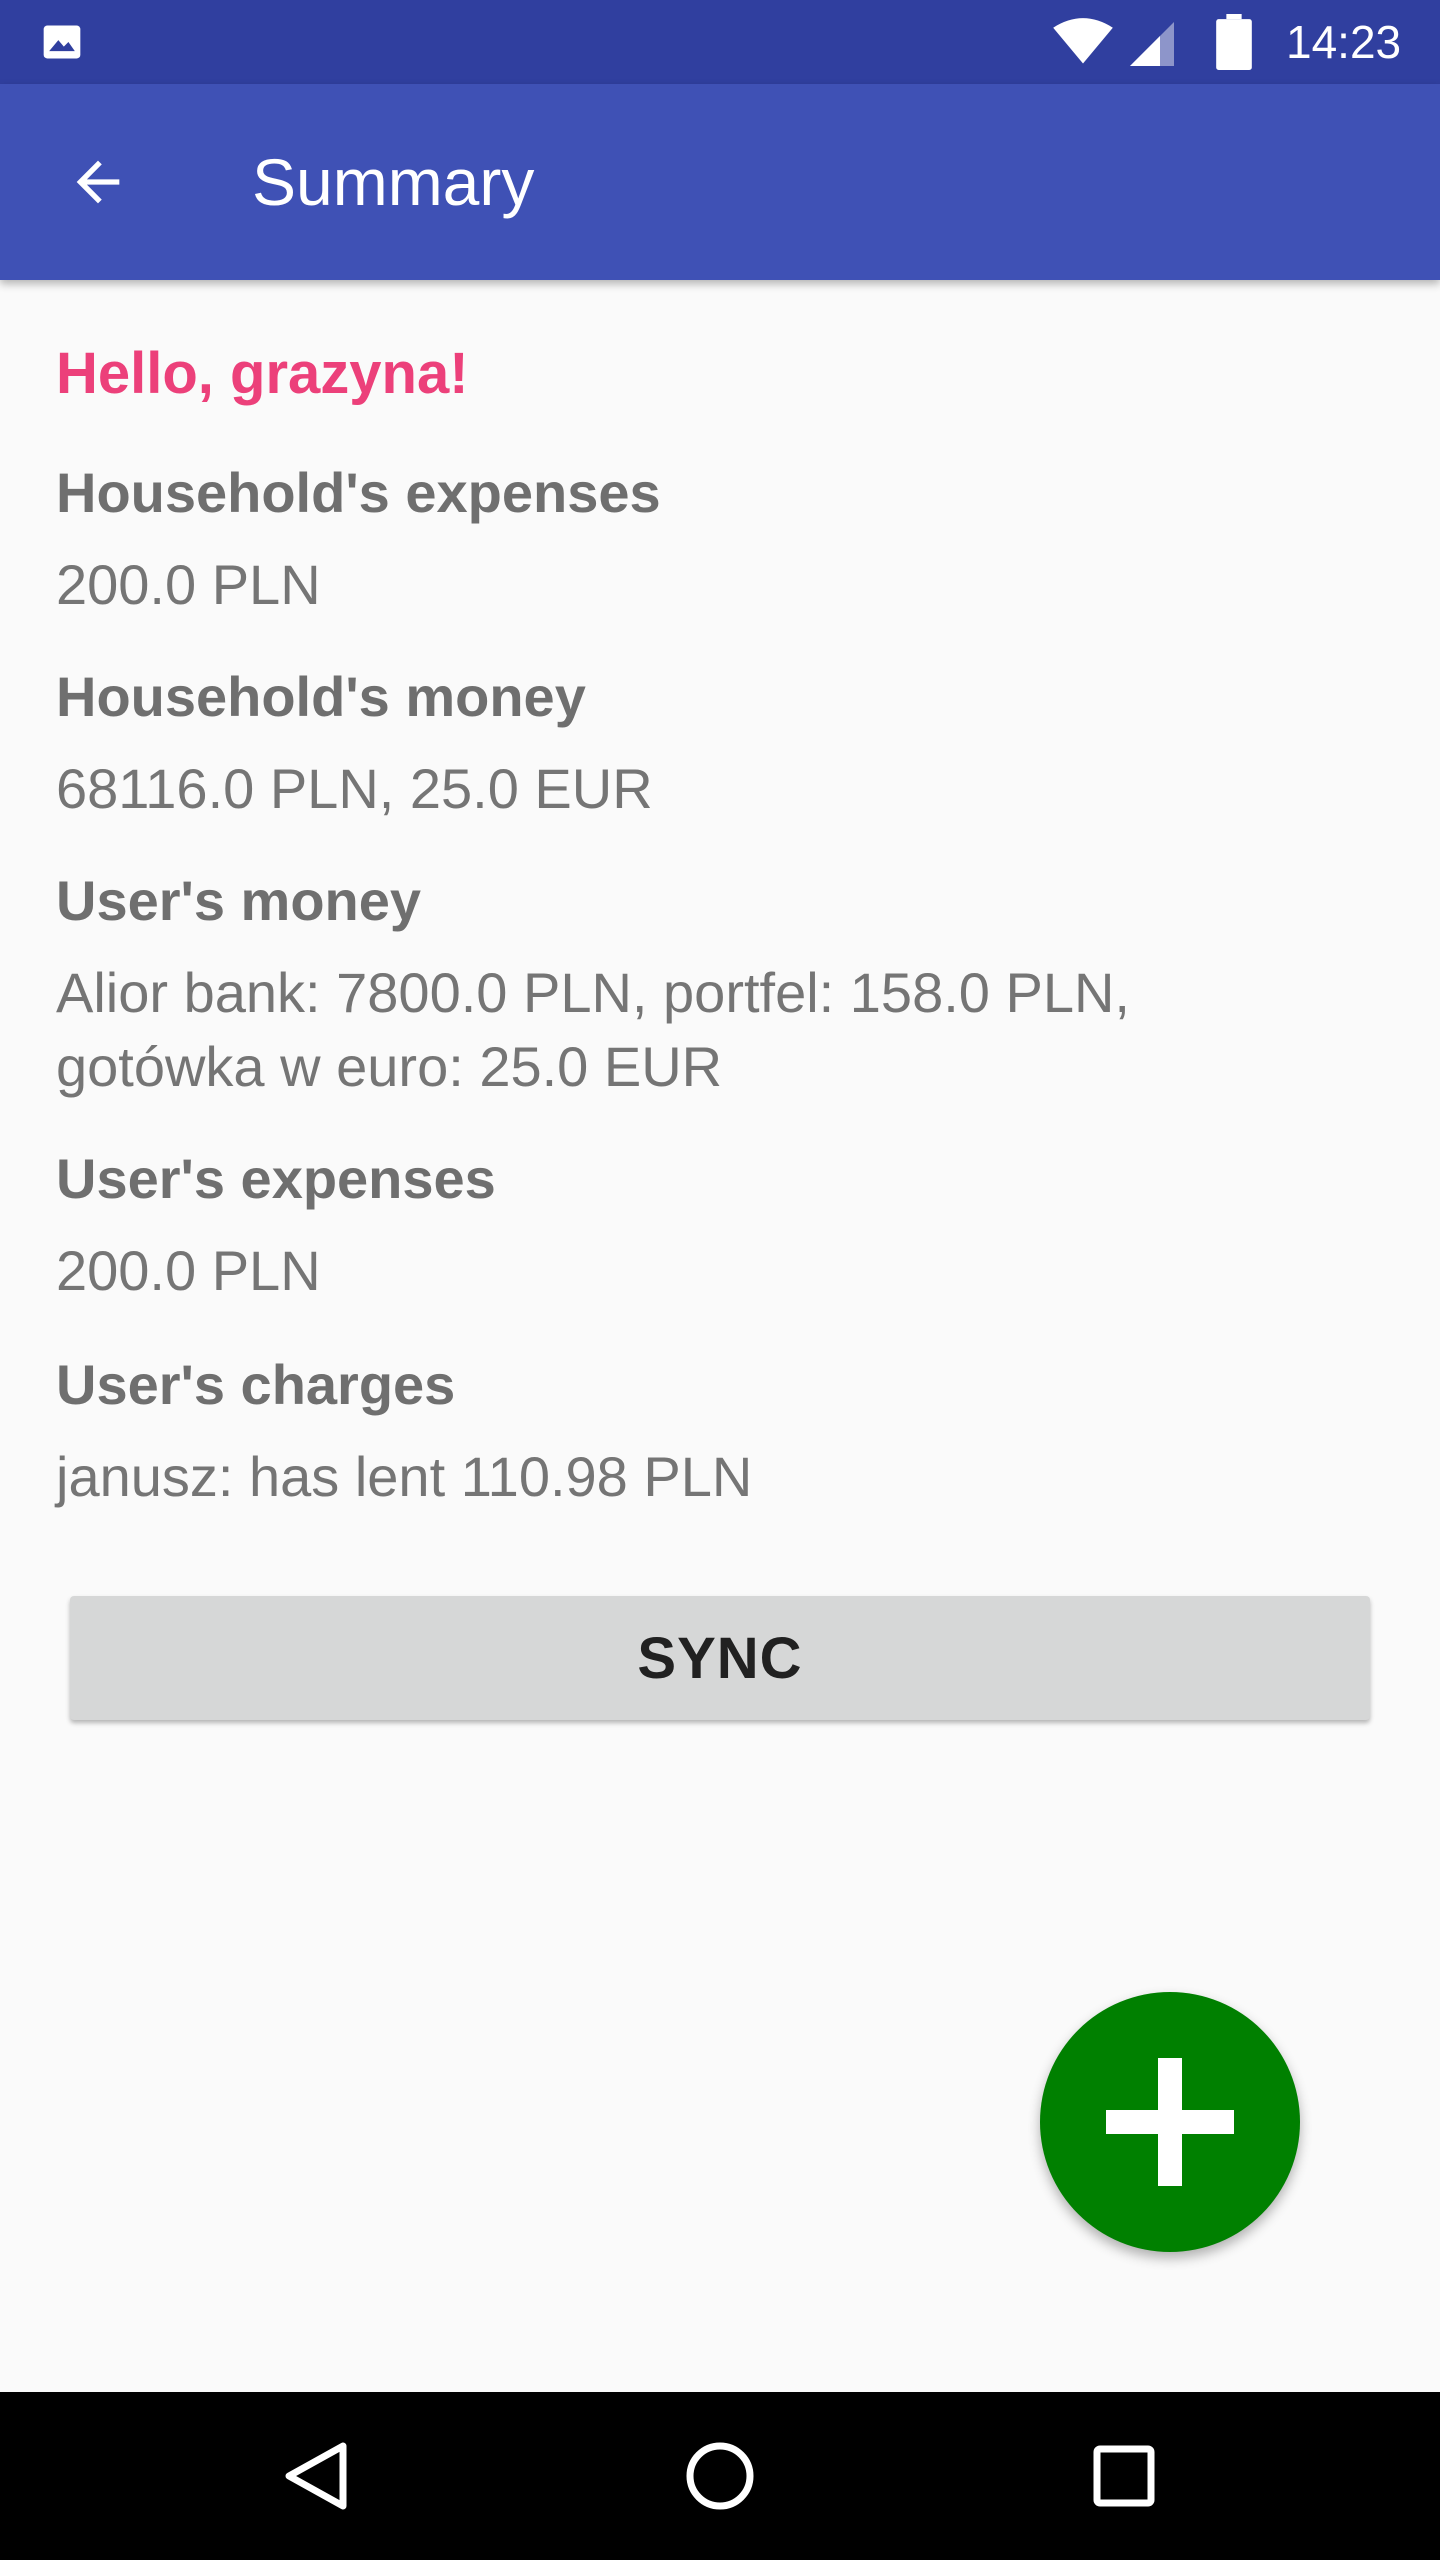 This screenshot has height=2560, width=1440. What do you see at coordinates (1234, 42) in the screenshot?
I see `battery-icon` at bounding box center [1234, 42].